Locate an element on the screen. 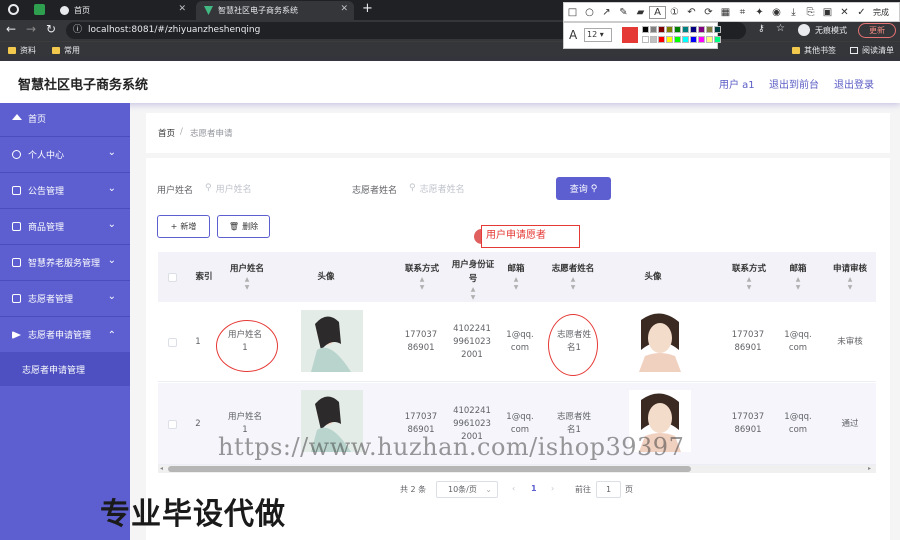  checkbox is located at coordinates (172, 424).